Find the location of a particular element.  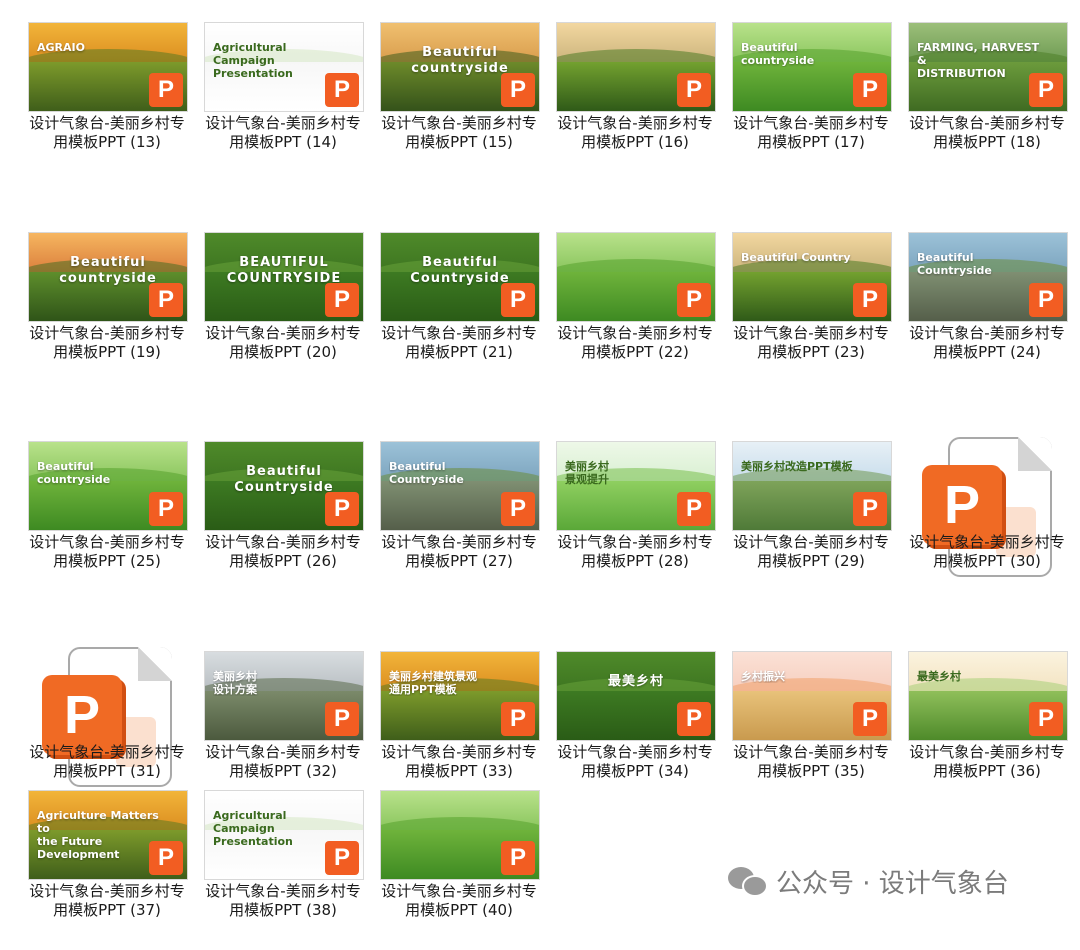

file-name: 设计气象台-美丽乡村专用模板PPT (28) is located at coordinates (635, 551).